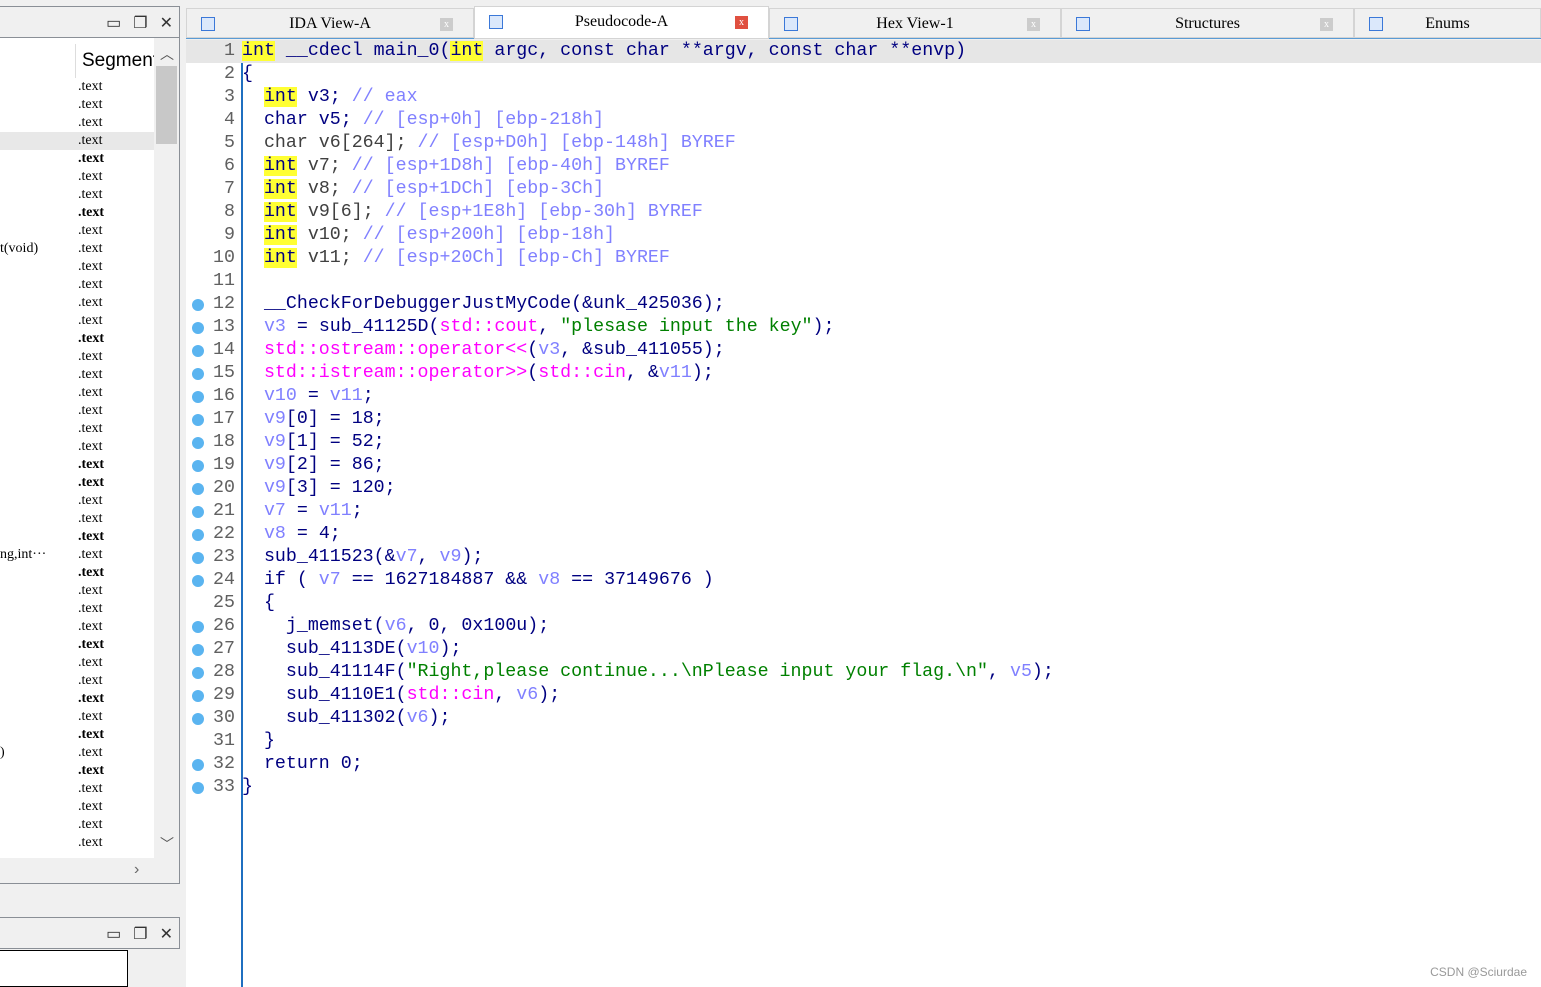  Describe the element at coordinates (863, 97) in the screenshot. I see `code-line: 3 int v3; // eax` at that location.